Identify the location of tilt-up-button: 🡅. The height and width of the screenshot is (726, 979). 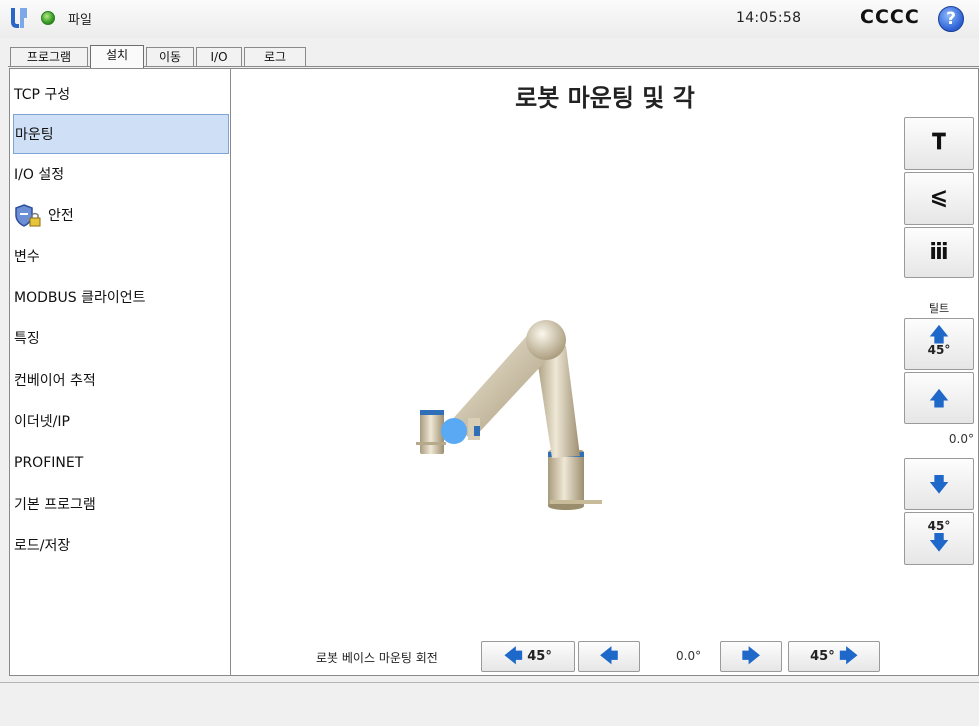
(939, 398).